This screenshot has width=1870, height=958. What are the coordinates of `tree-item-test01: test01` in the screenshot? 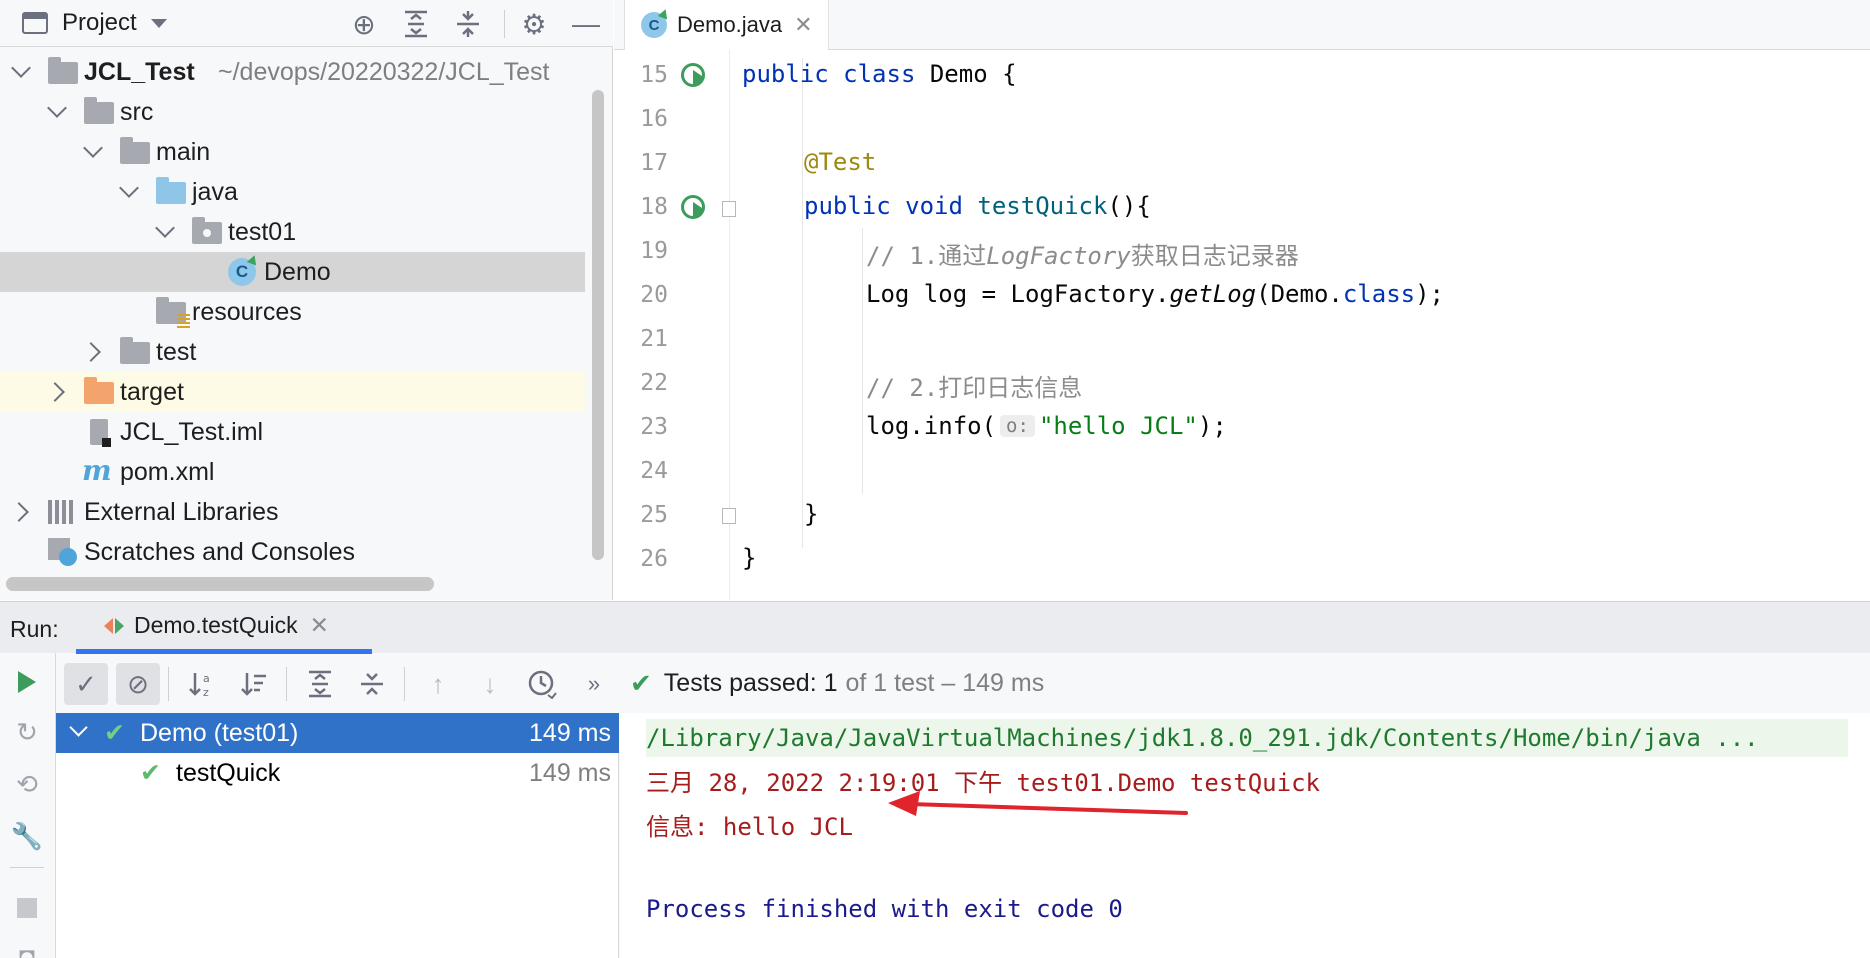 It's located at (292, 232).